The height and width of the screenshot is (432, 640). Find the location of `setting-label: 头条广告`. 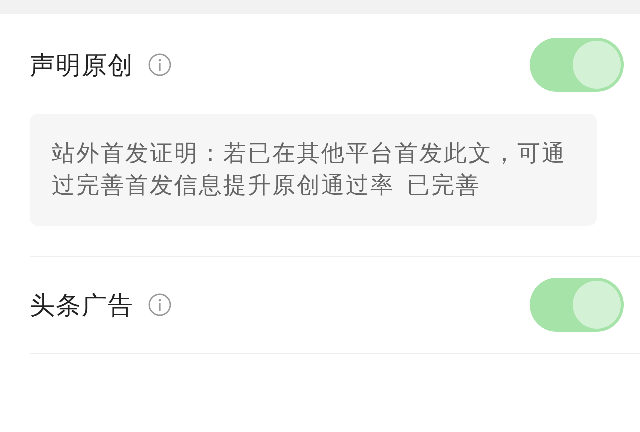

setting-label: 头条广告 is located at coordinates (82, 306).